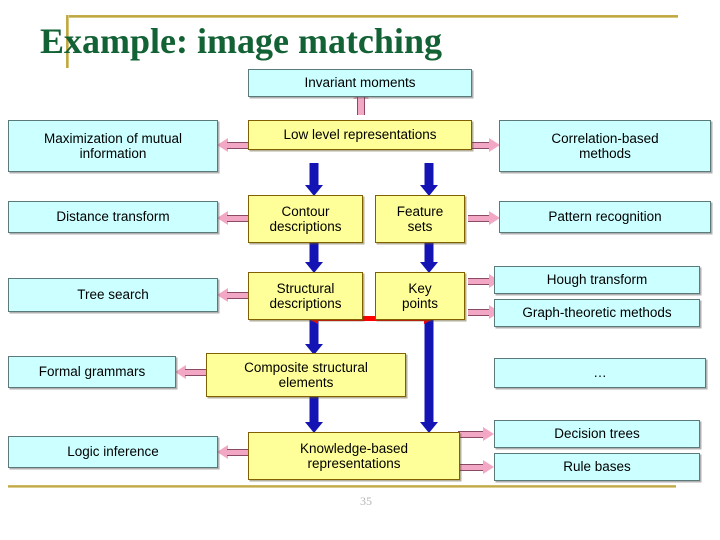 Image resolution: width=720 pixels, height=540 pixels. Describe the element at coordinates (305, 288) in the screenshot. I see `node-structural-descriptions-label-1: Structural` at that location.